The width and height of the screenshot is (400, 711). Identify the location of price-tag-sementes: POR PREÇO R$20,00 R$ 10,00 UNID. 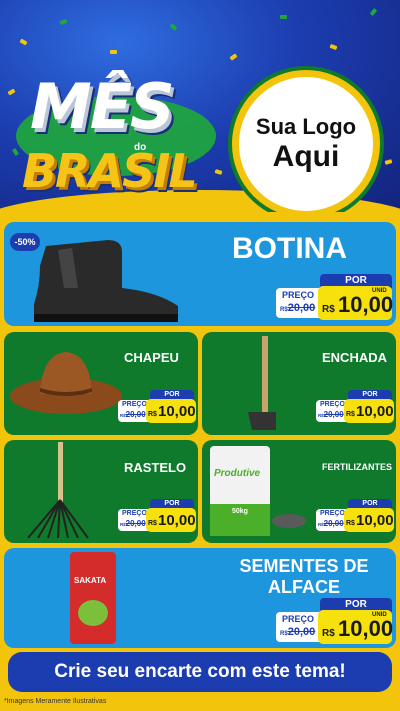
(334, 622).